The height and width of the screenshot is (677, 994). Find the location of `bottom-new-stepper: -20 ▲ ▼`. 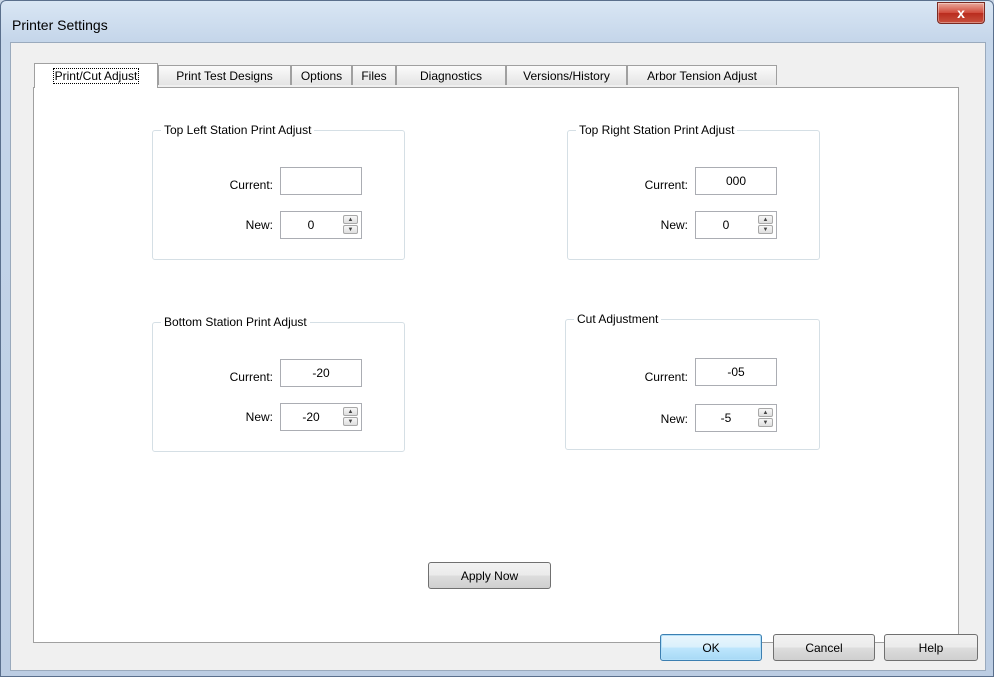

bottom-new-stepper: -20 ▲ ▼ is located at coordinates (321, 417).